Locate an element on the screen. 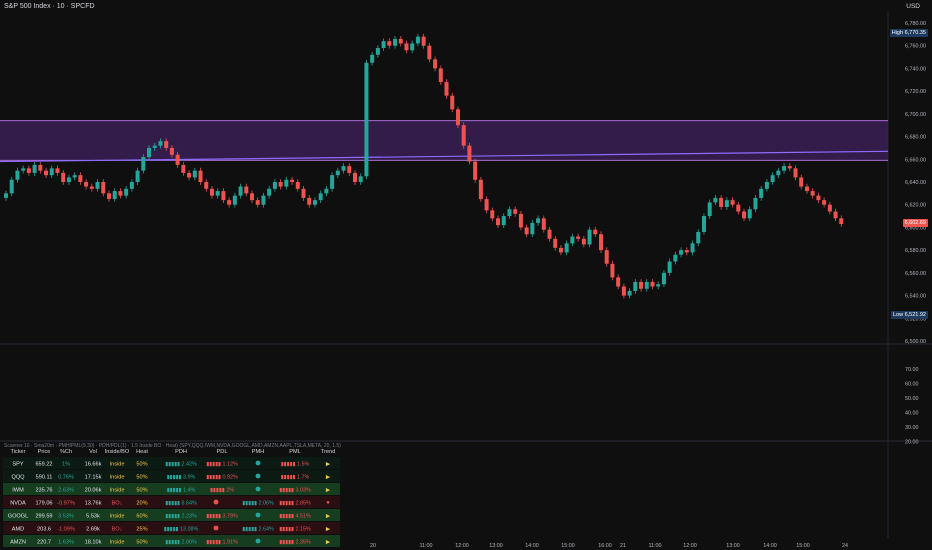  time-tick: 11:00 is located at coordinates (654, 546).